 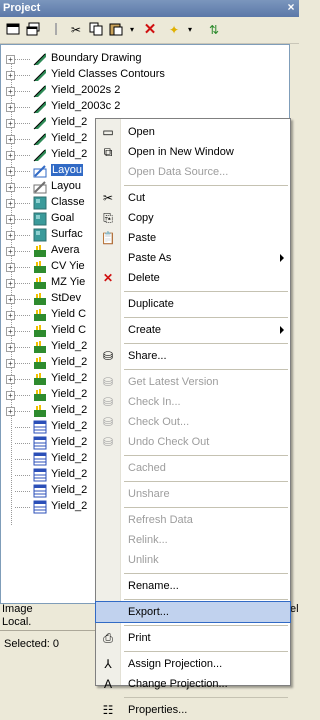 I want to click on copy-icon, so click(x=96, y=30).